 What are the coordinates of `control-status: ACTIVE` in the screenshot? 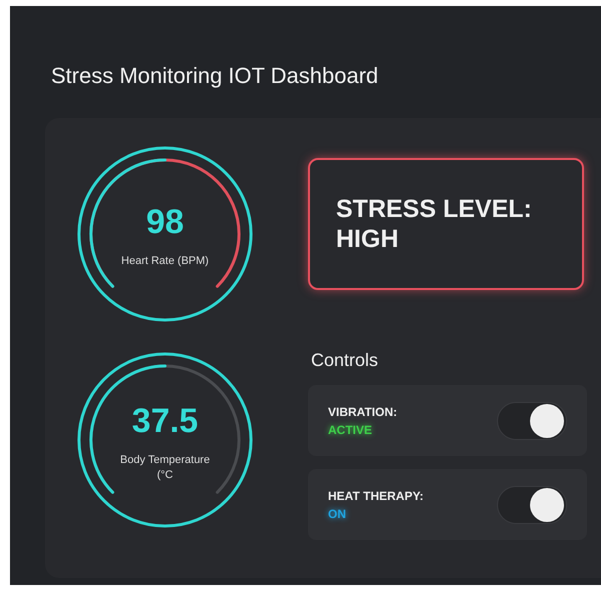 It's located at (351, 429).